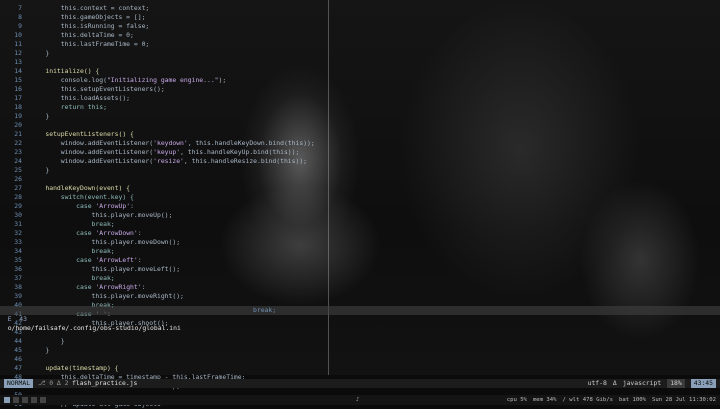 Image resolution: width=720 pixels, height=409 pixels. I want to click on code-token: , this.handleKeyUp.bind(this));, so click(240, 152).